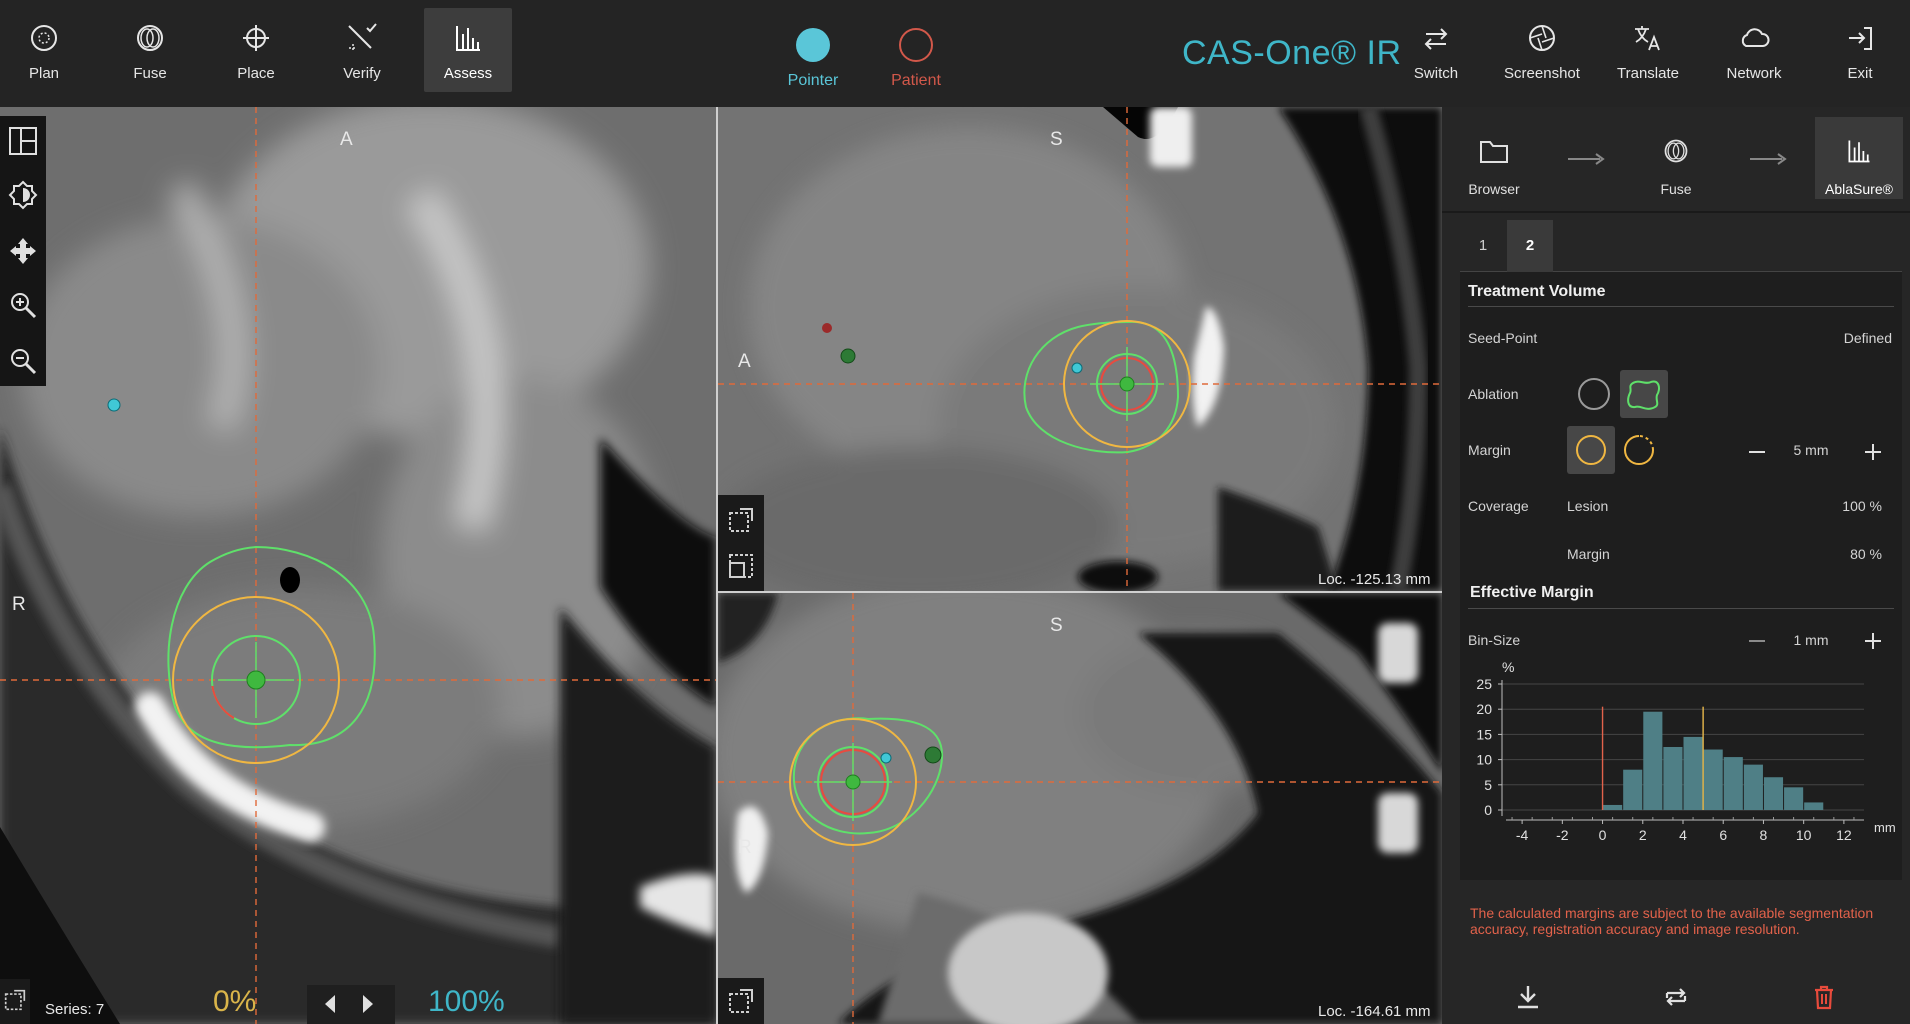  What do you see at coordinates (1862, 506) in the screenshot?
I see `coverage-lesion-value: 100 %` at bounding box center [1862, 506].